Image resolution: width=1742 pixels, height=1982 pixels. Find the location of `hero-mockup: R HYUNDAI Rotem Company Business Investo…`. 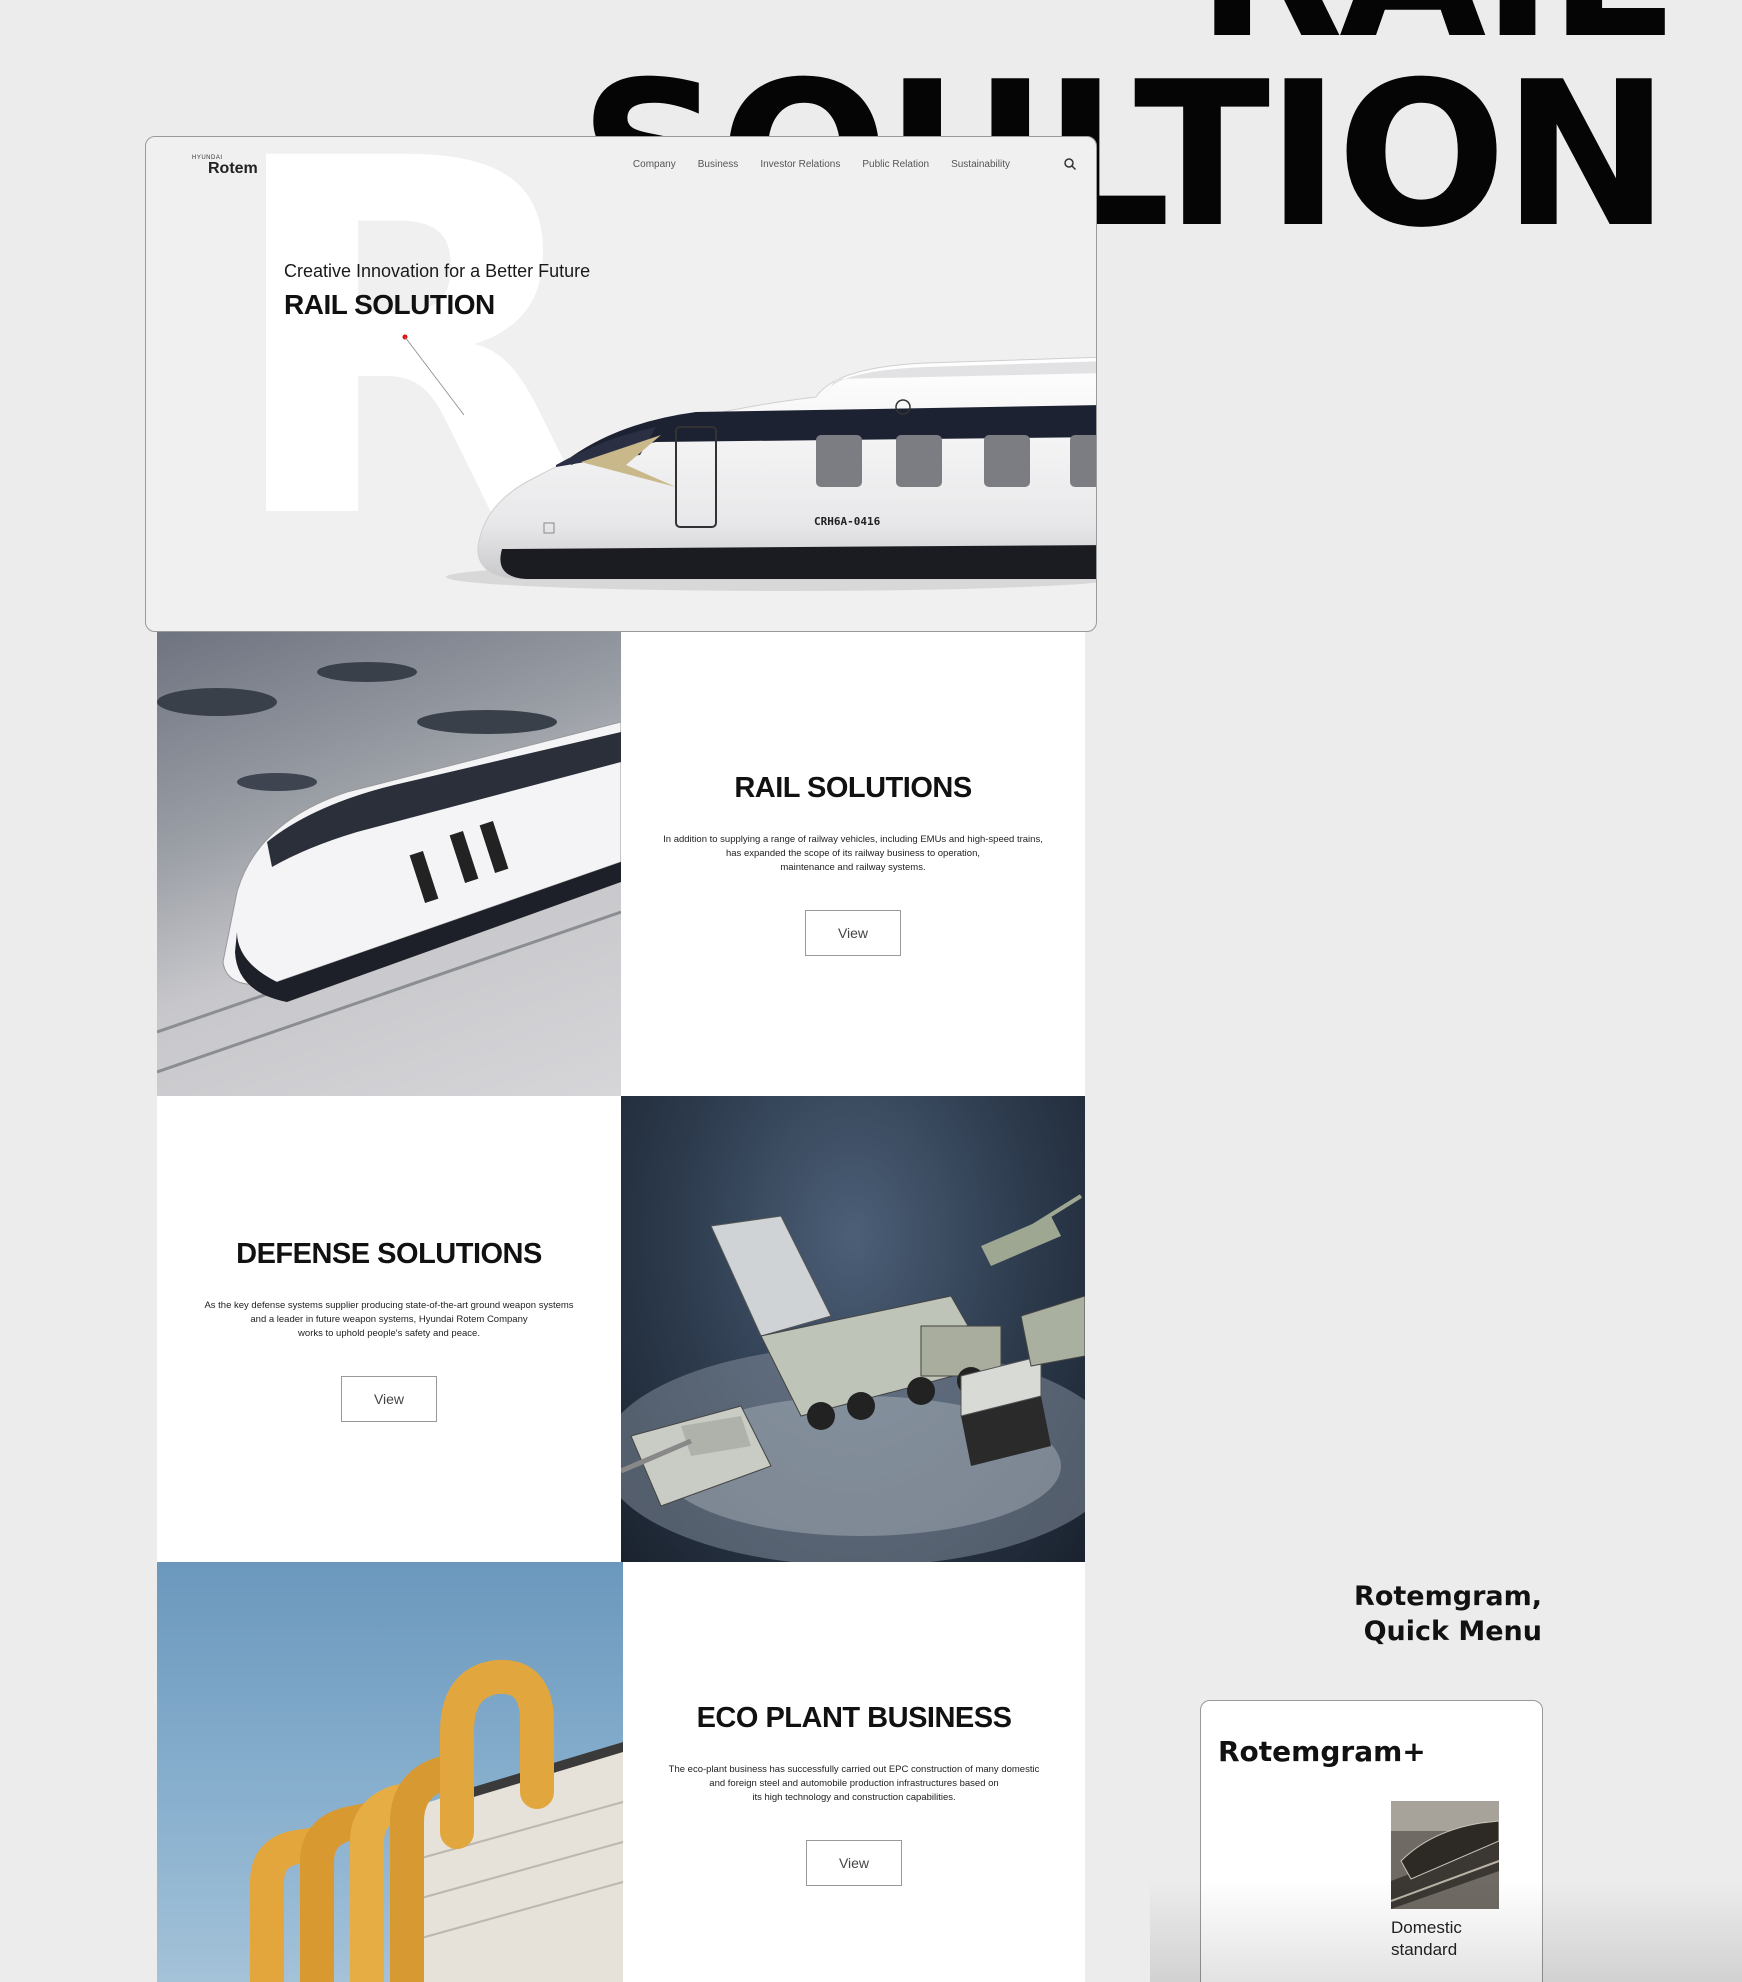

hero-mockup: R HYUNDAI Rotem Company Business Investo… is located at coordinates (621, 384).